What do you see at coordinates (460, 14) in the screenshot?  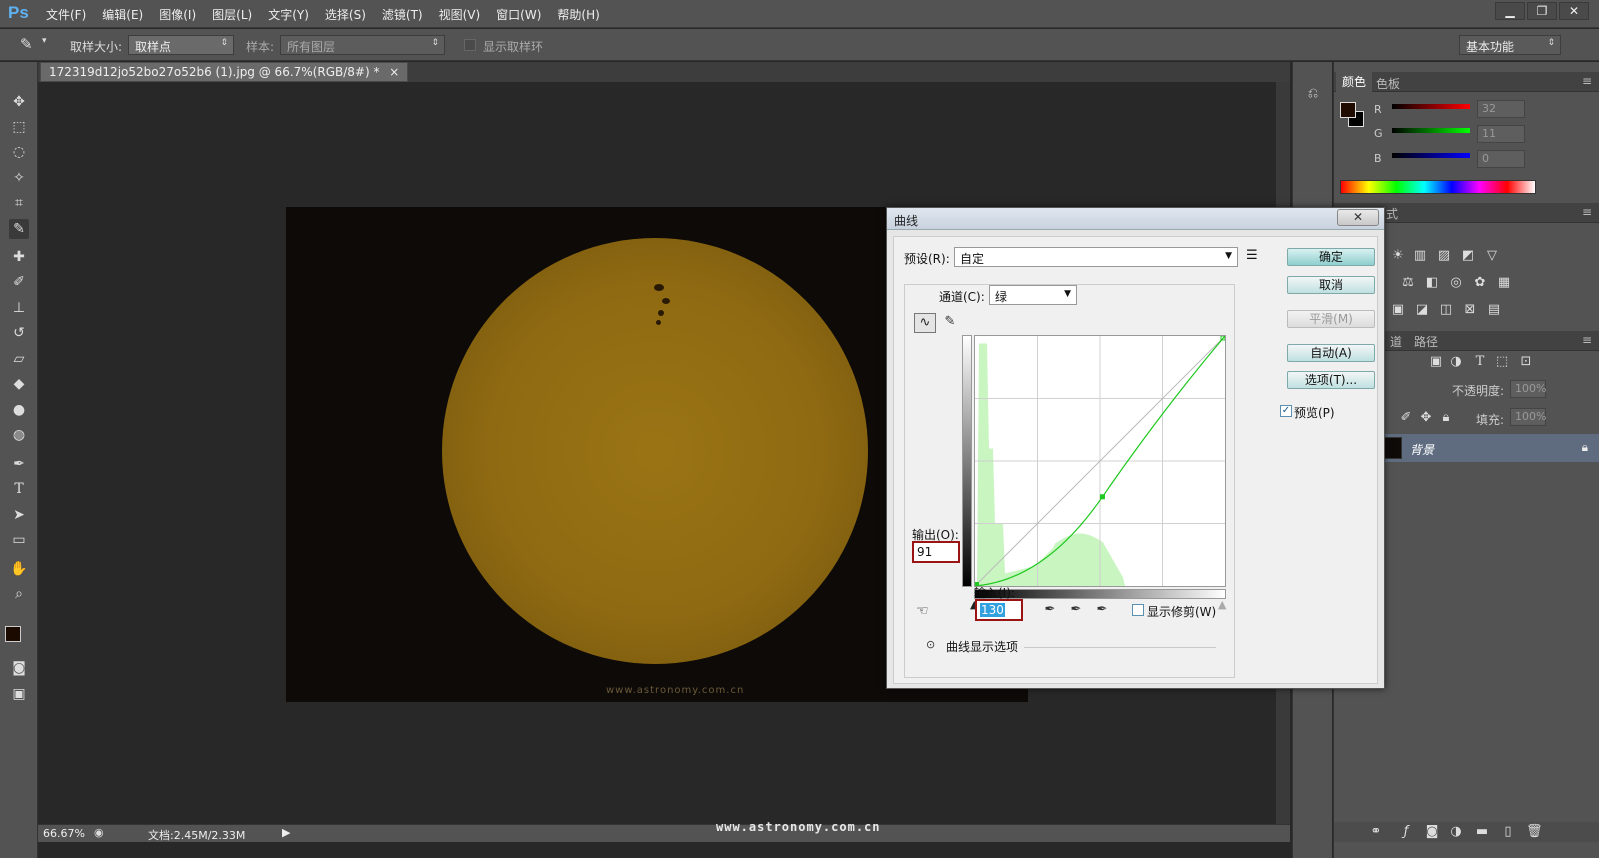 I see `menu-view: 视图(V)` at bounding box center [460, 14].